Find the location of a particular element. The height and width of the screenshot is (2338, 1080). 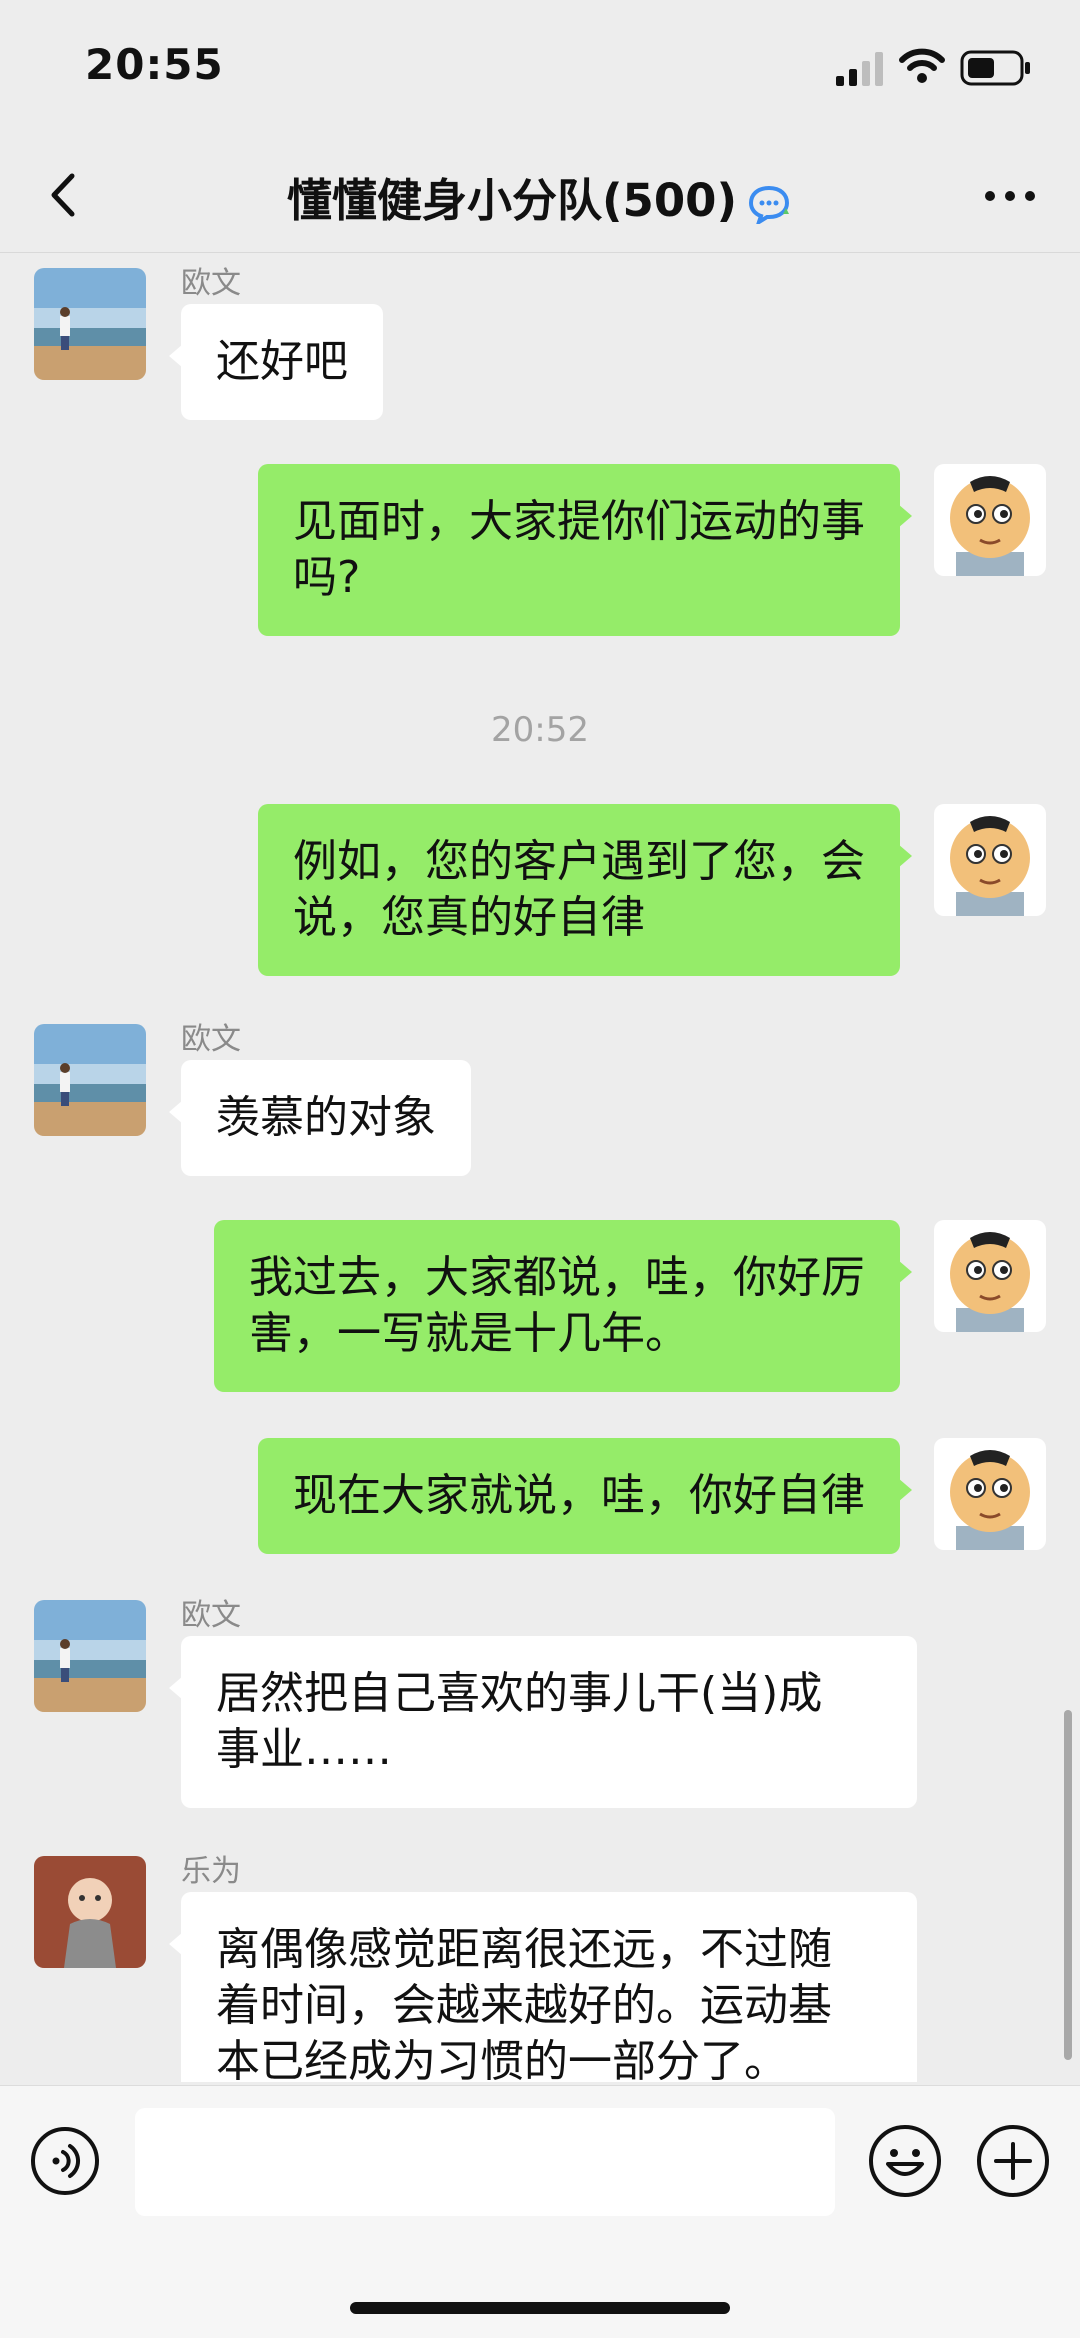

message-text: 还好吧 is located at coordinates (282, 361).